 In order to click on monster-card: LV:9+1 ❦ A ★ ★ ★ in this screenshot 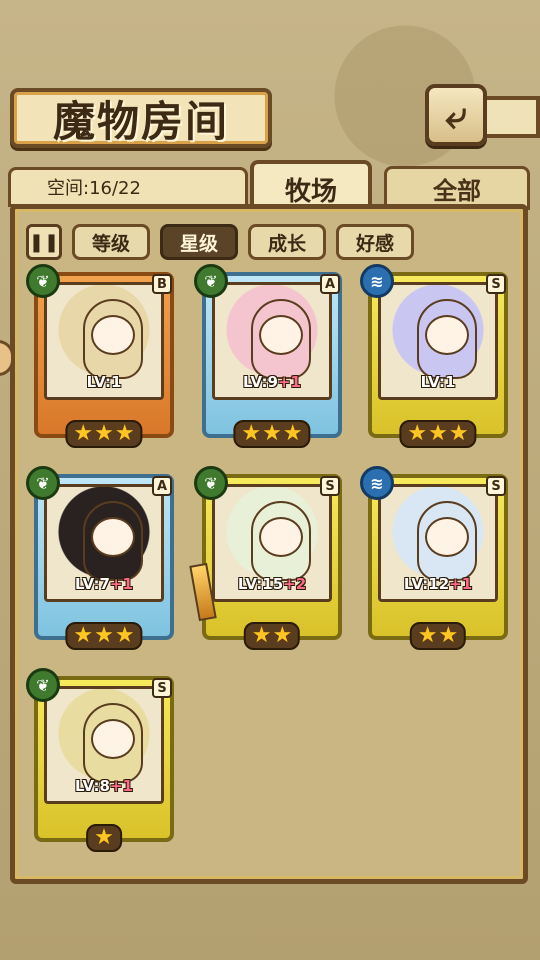, I will do `click(268, 356)`.